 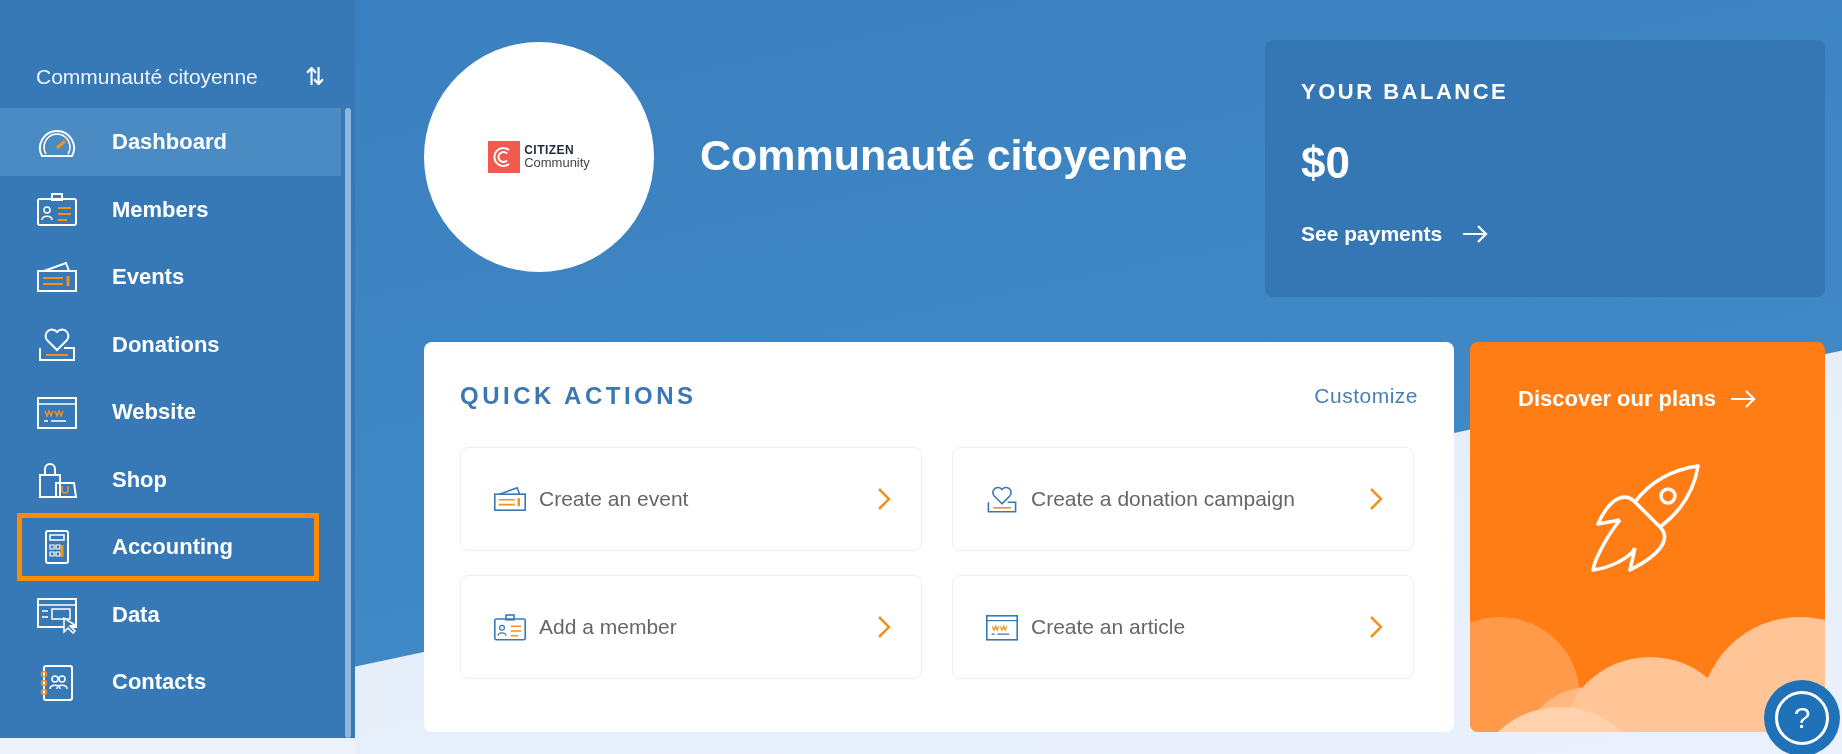 I want to click on quick-action-tile: Create an article, so click(x=1183, y=627).